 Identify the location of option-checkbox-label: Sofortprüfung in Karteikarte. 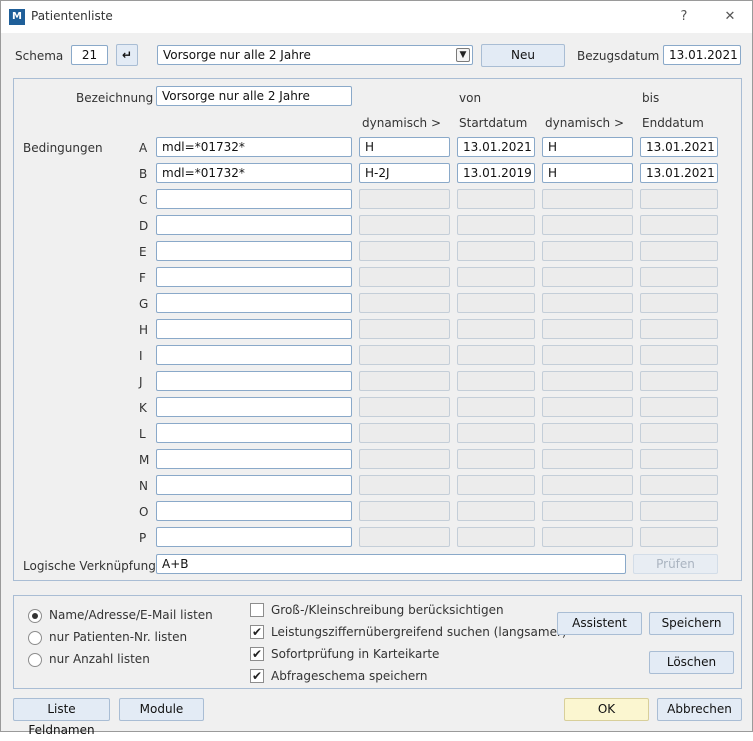
(355, 654).